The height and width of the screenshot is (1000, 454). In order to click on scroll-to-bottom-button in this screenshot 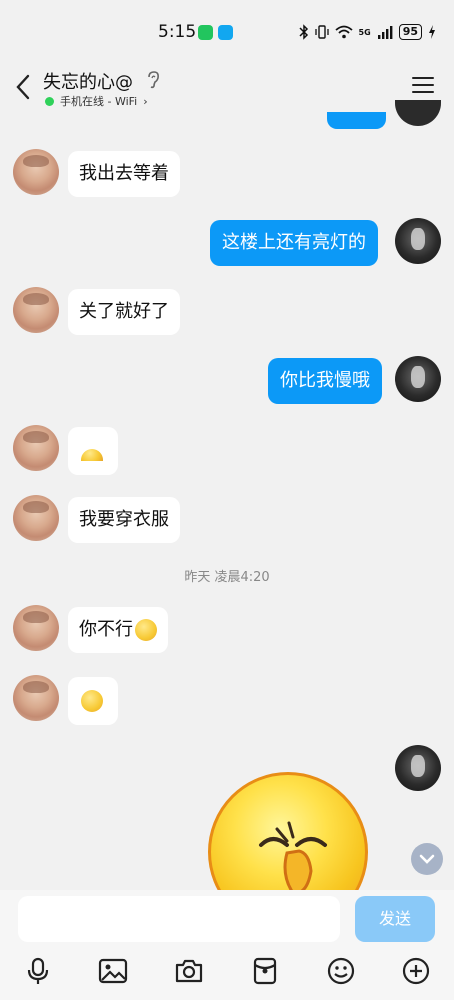, I will do `click(427, 859)`.